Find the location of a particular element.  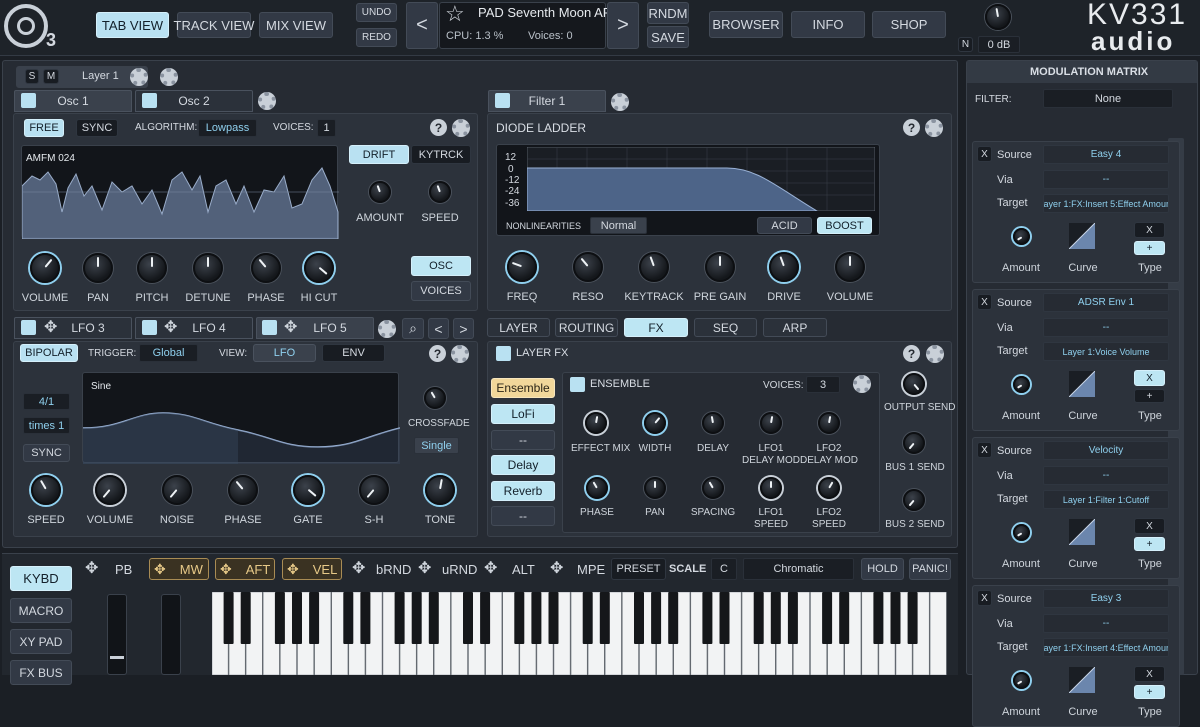

lfo-gear-icon is located at coordinates (387, 329).